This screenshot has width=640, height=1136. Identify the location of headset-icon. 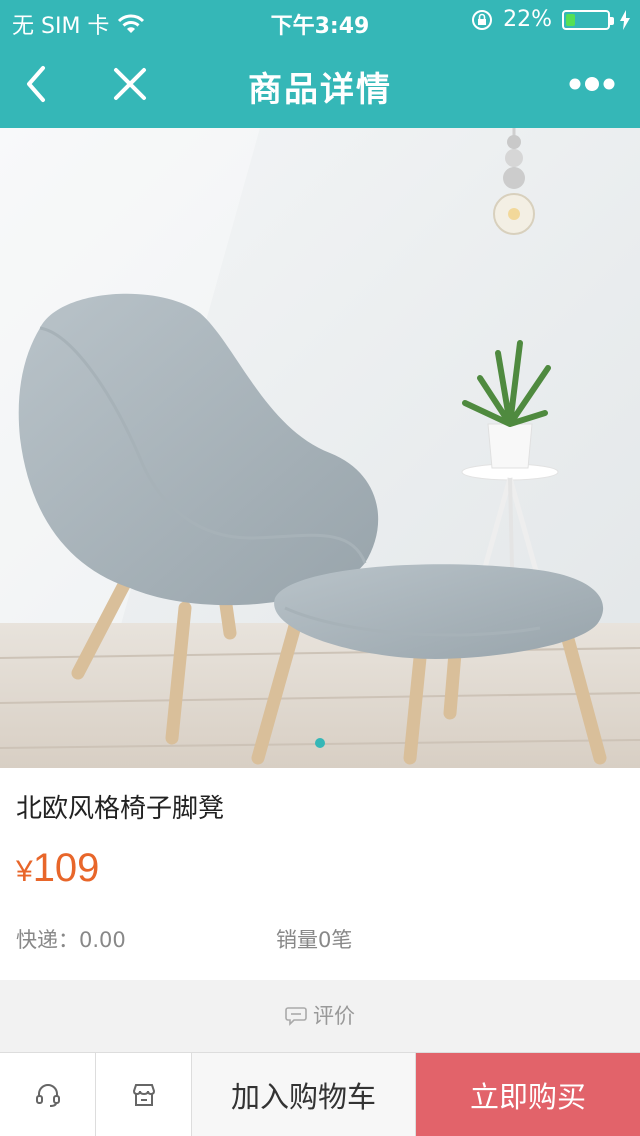
(47, 1095).